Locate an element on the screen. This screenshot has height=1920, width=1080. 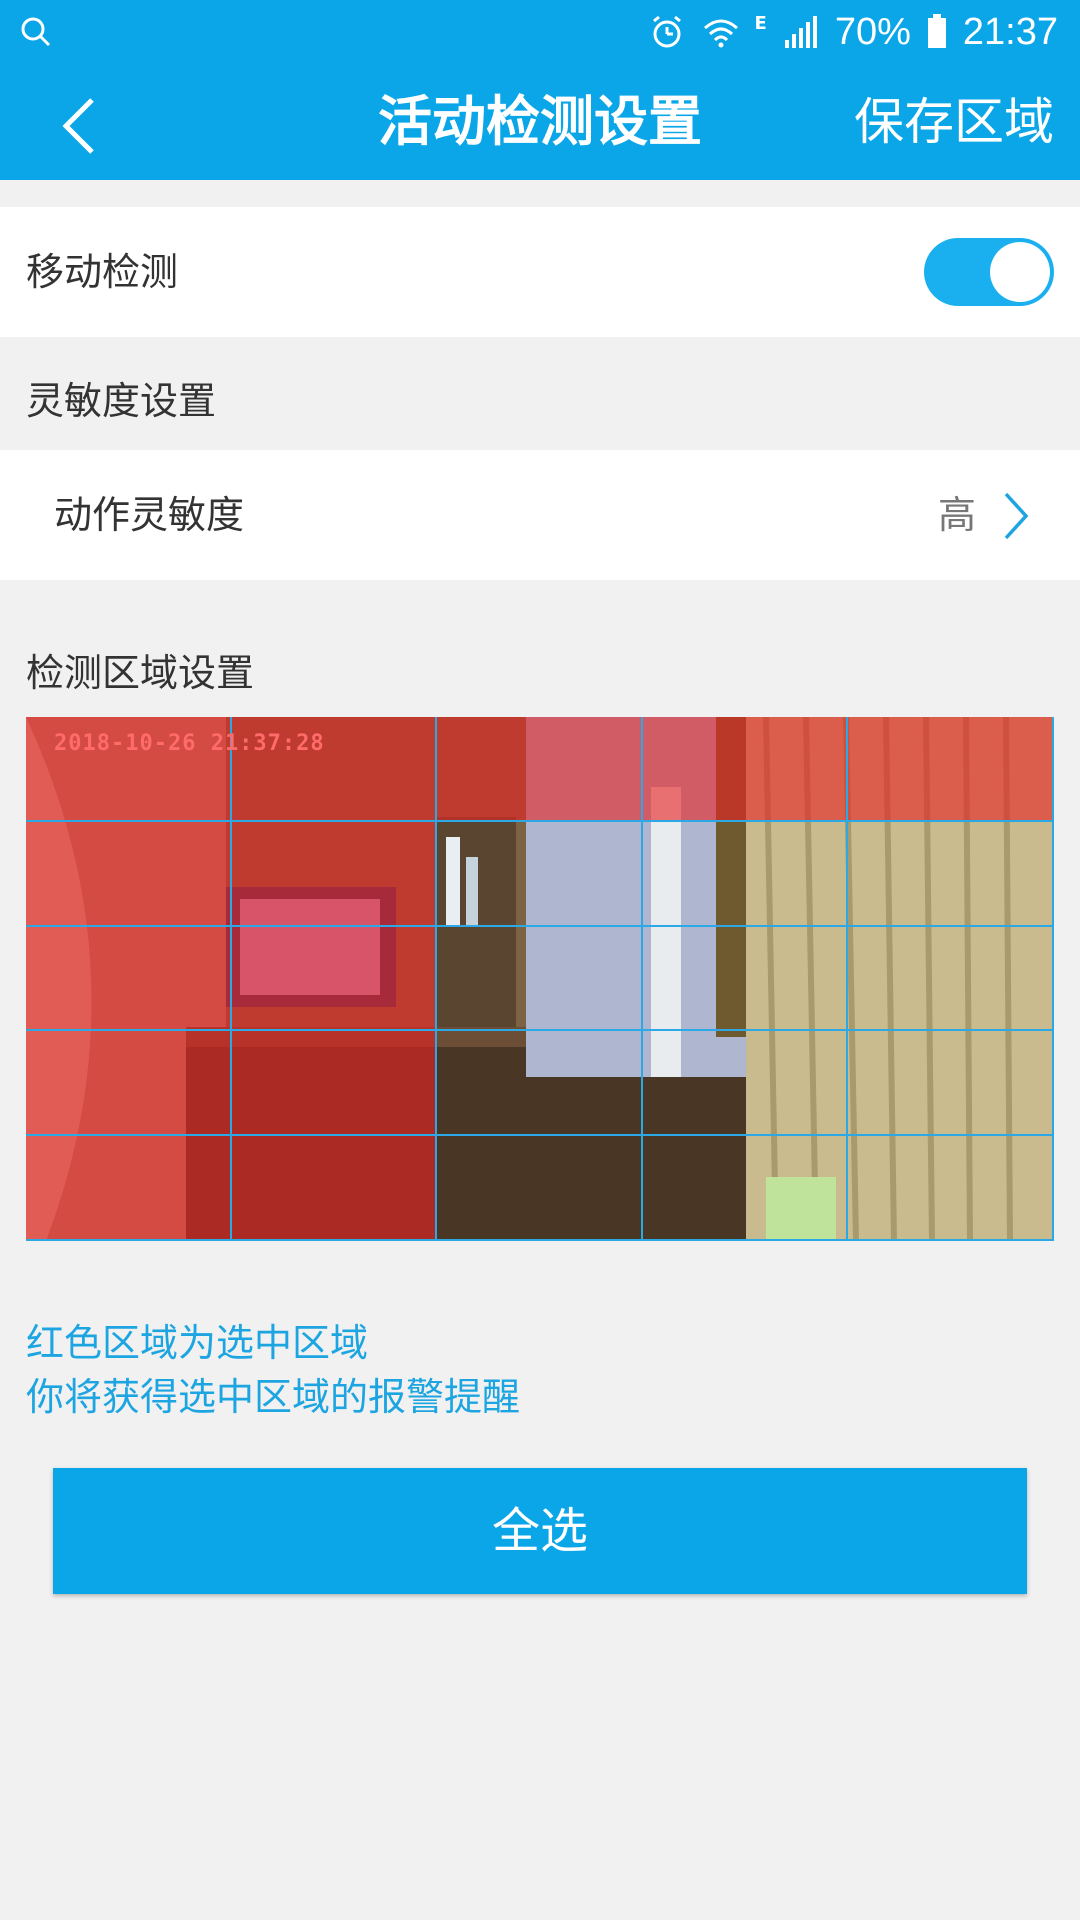
motion-detection-label: 移动检测 is located at coordinates (102, 272).